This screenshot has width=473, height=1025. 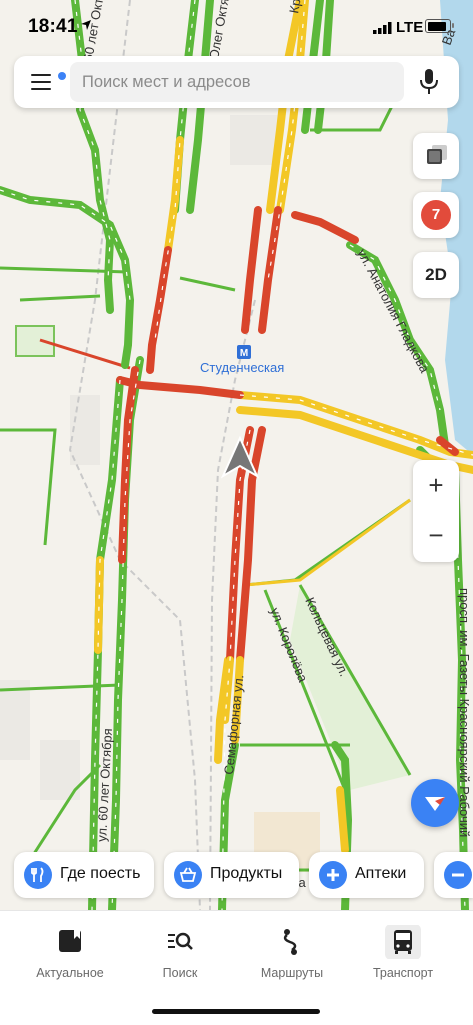 I want to click on bus-icon, so click(x=403, y=942).